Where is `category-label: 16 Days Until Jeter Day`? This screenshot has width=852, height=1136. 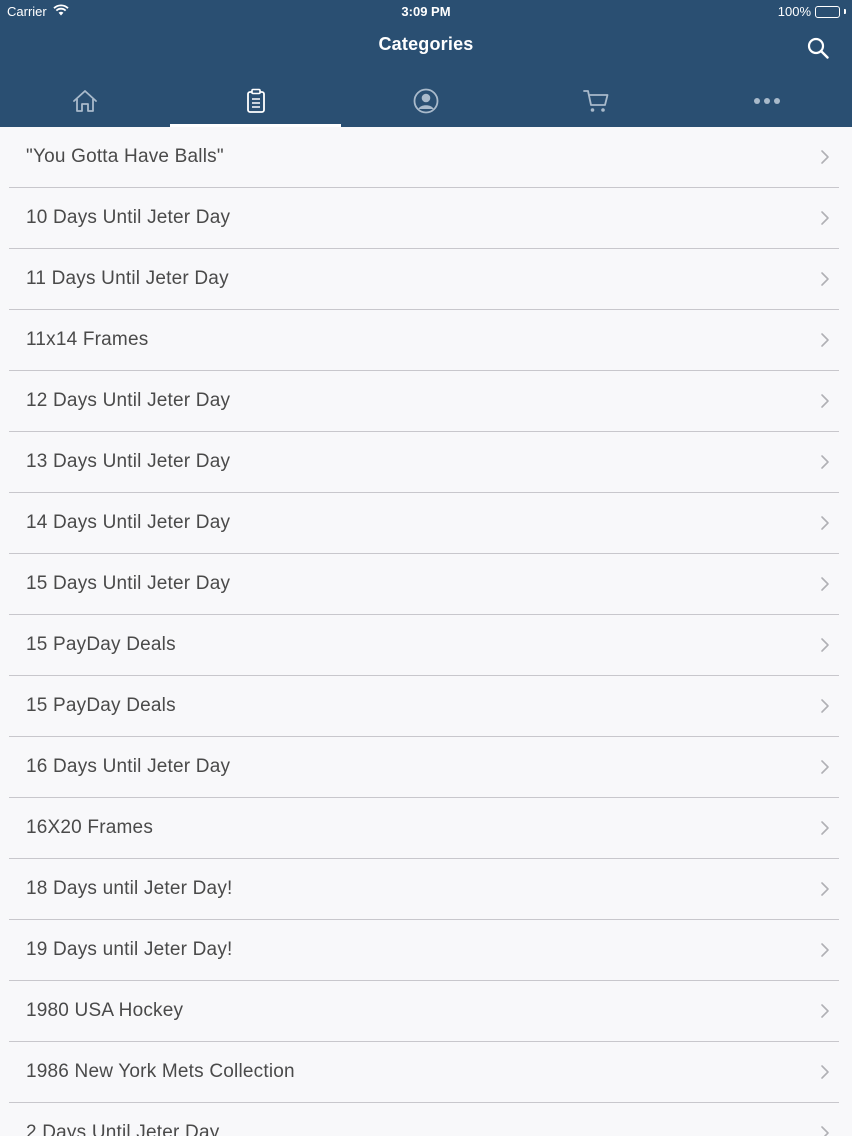 category-label: 16 Days Until Jeter Day is located at coordinates (128, 766).